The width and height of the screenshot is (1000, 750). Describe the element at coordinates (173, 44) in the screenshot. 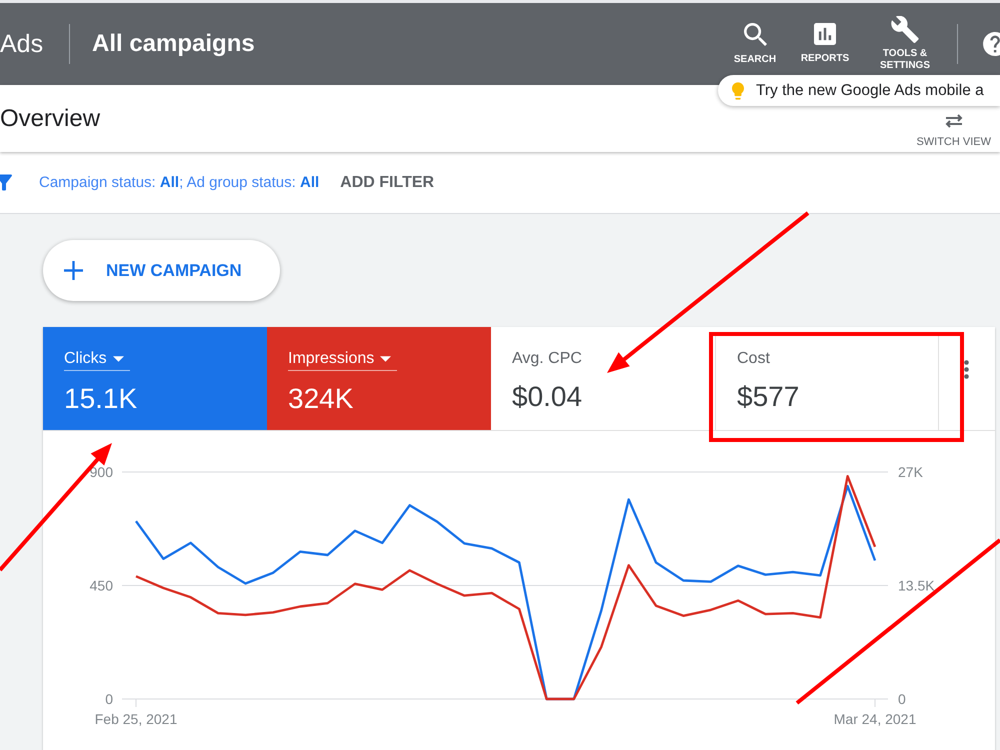

I see `page-title: All campaigns` at that location.